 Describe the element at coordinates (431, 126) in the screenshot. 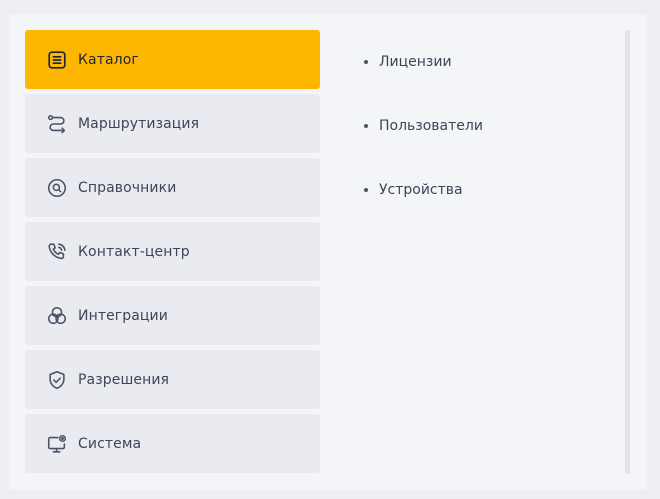

I see `submenu-item-label: Пользователи` at that location.